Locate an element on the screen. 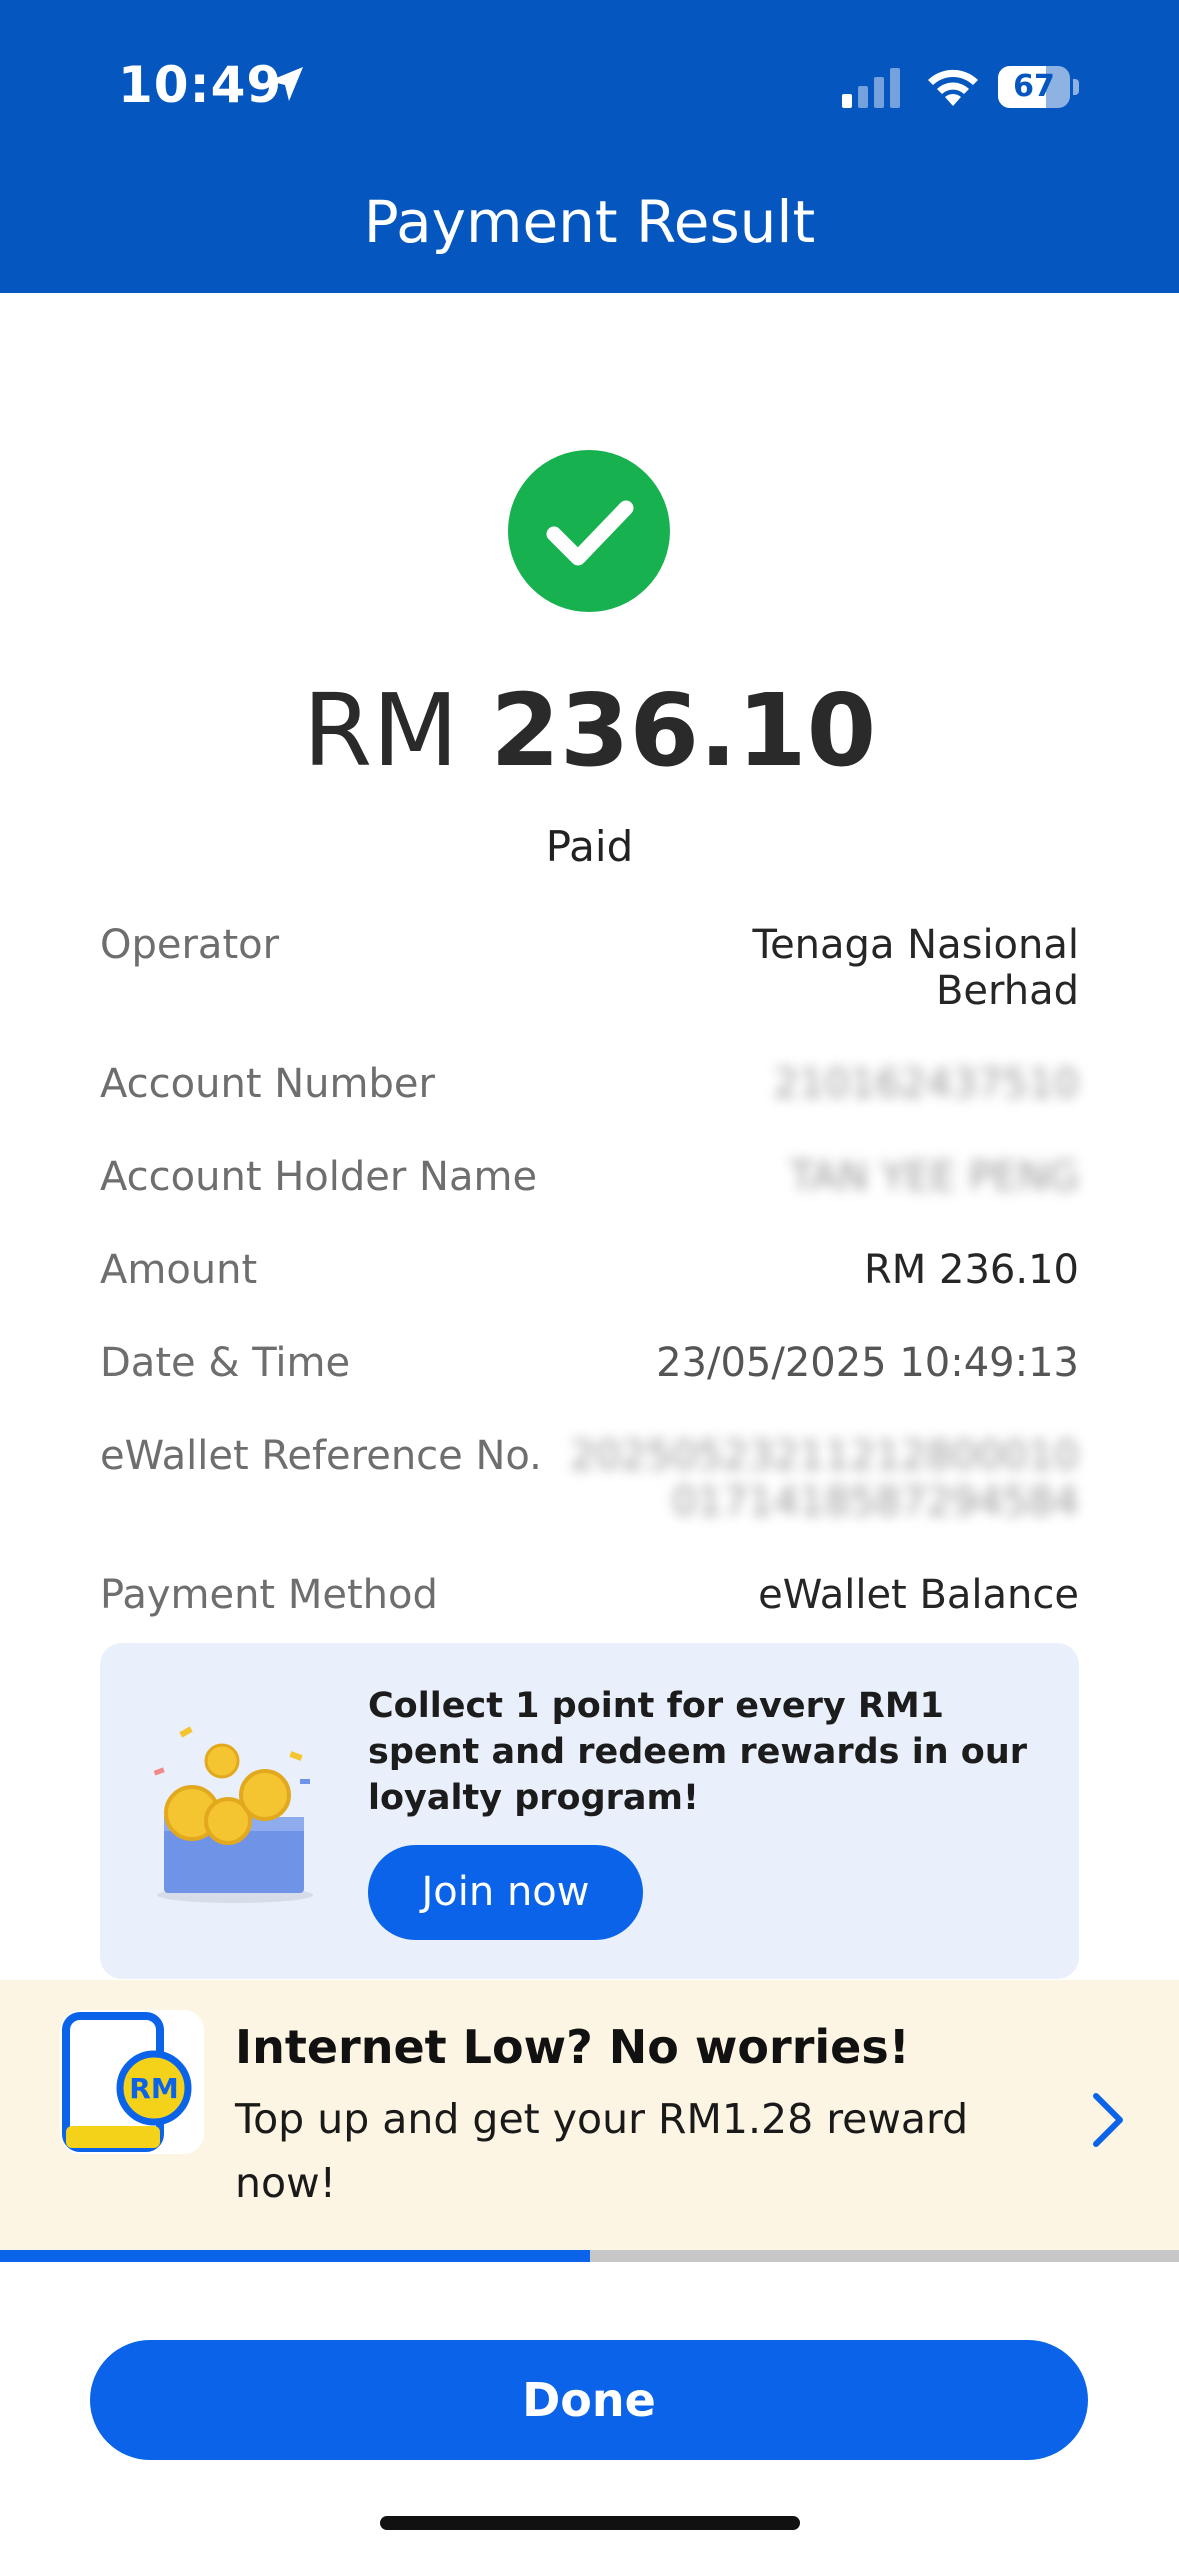 The width and height of the screenshot is (1179, 2556). amount-value: 236.10 is located at coordinates (683, 730).